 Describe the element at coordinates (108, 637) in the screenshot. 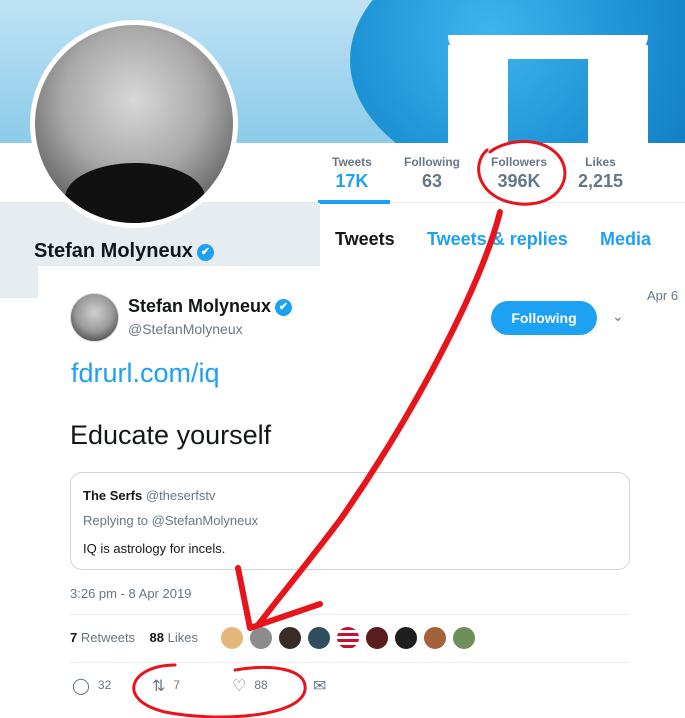

I see `retweets-label: Retweets` at that location.